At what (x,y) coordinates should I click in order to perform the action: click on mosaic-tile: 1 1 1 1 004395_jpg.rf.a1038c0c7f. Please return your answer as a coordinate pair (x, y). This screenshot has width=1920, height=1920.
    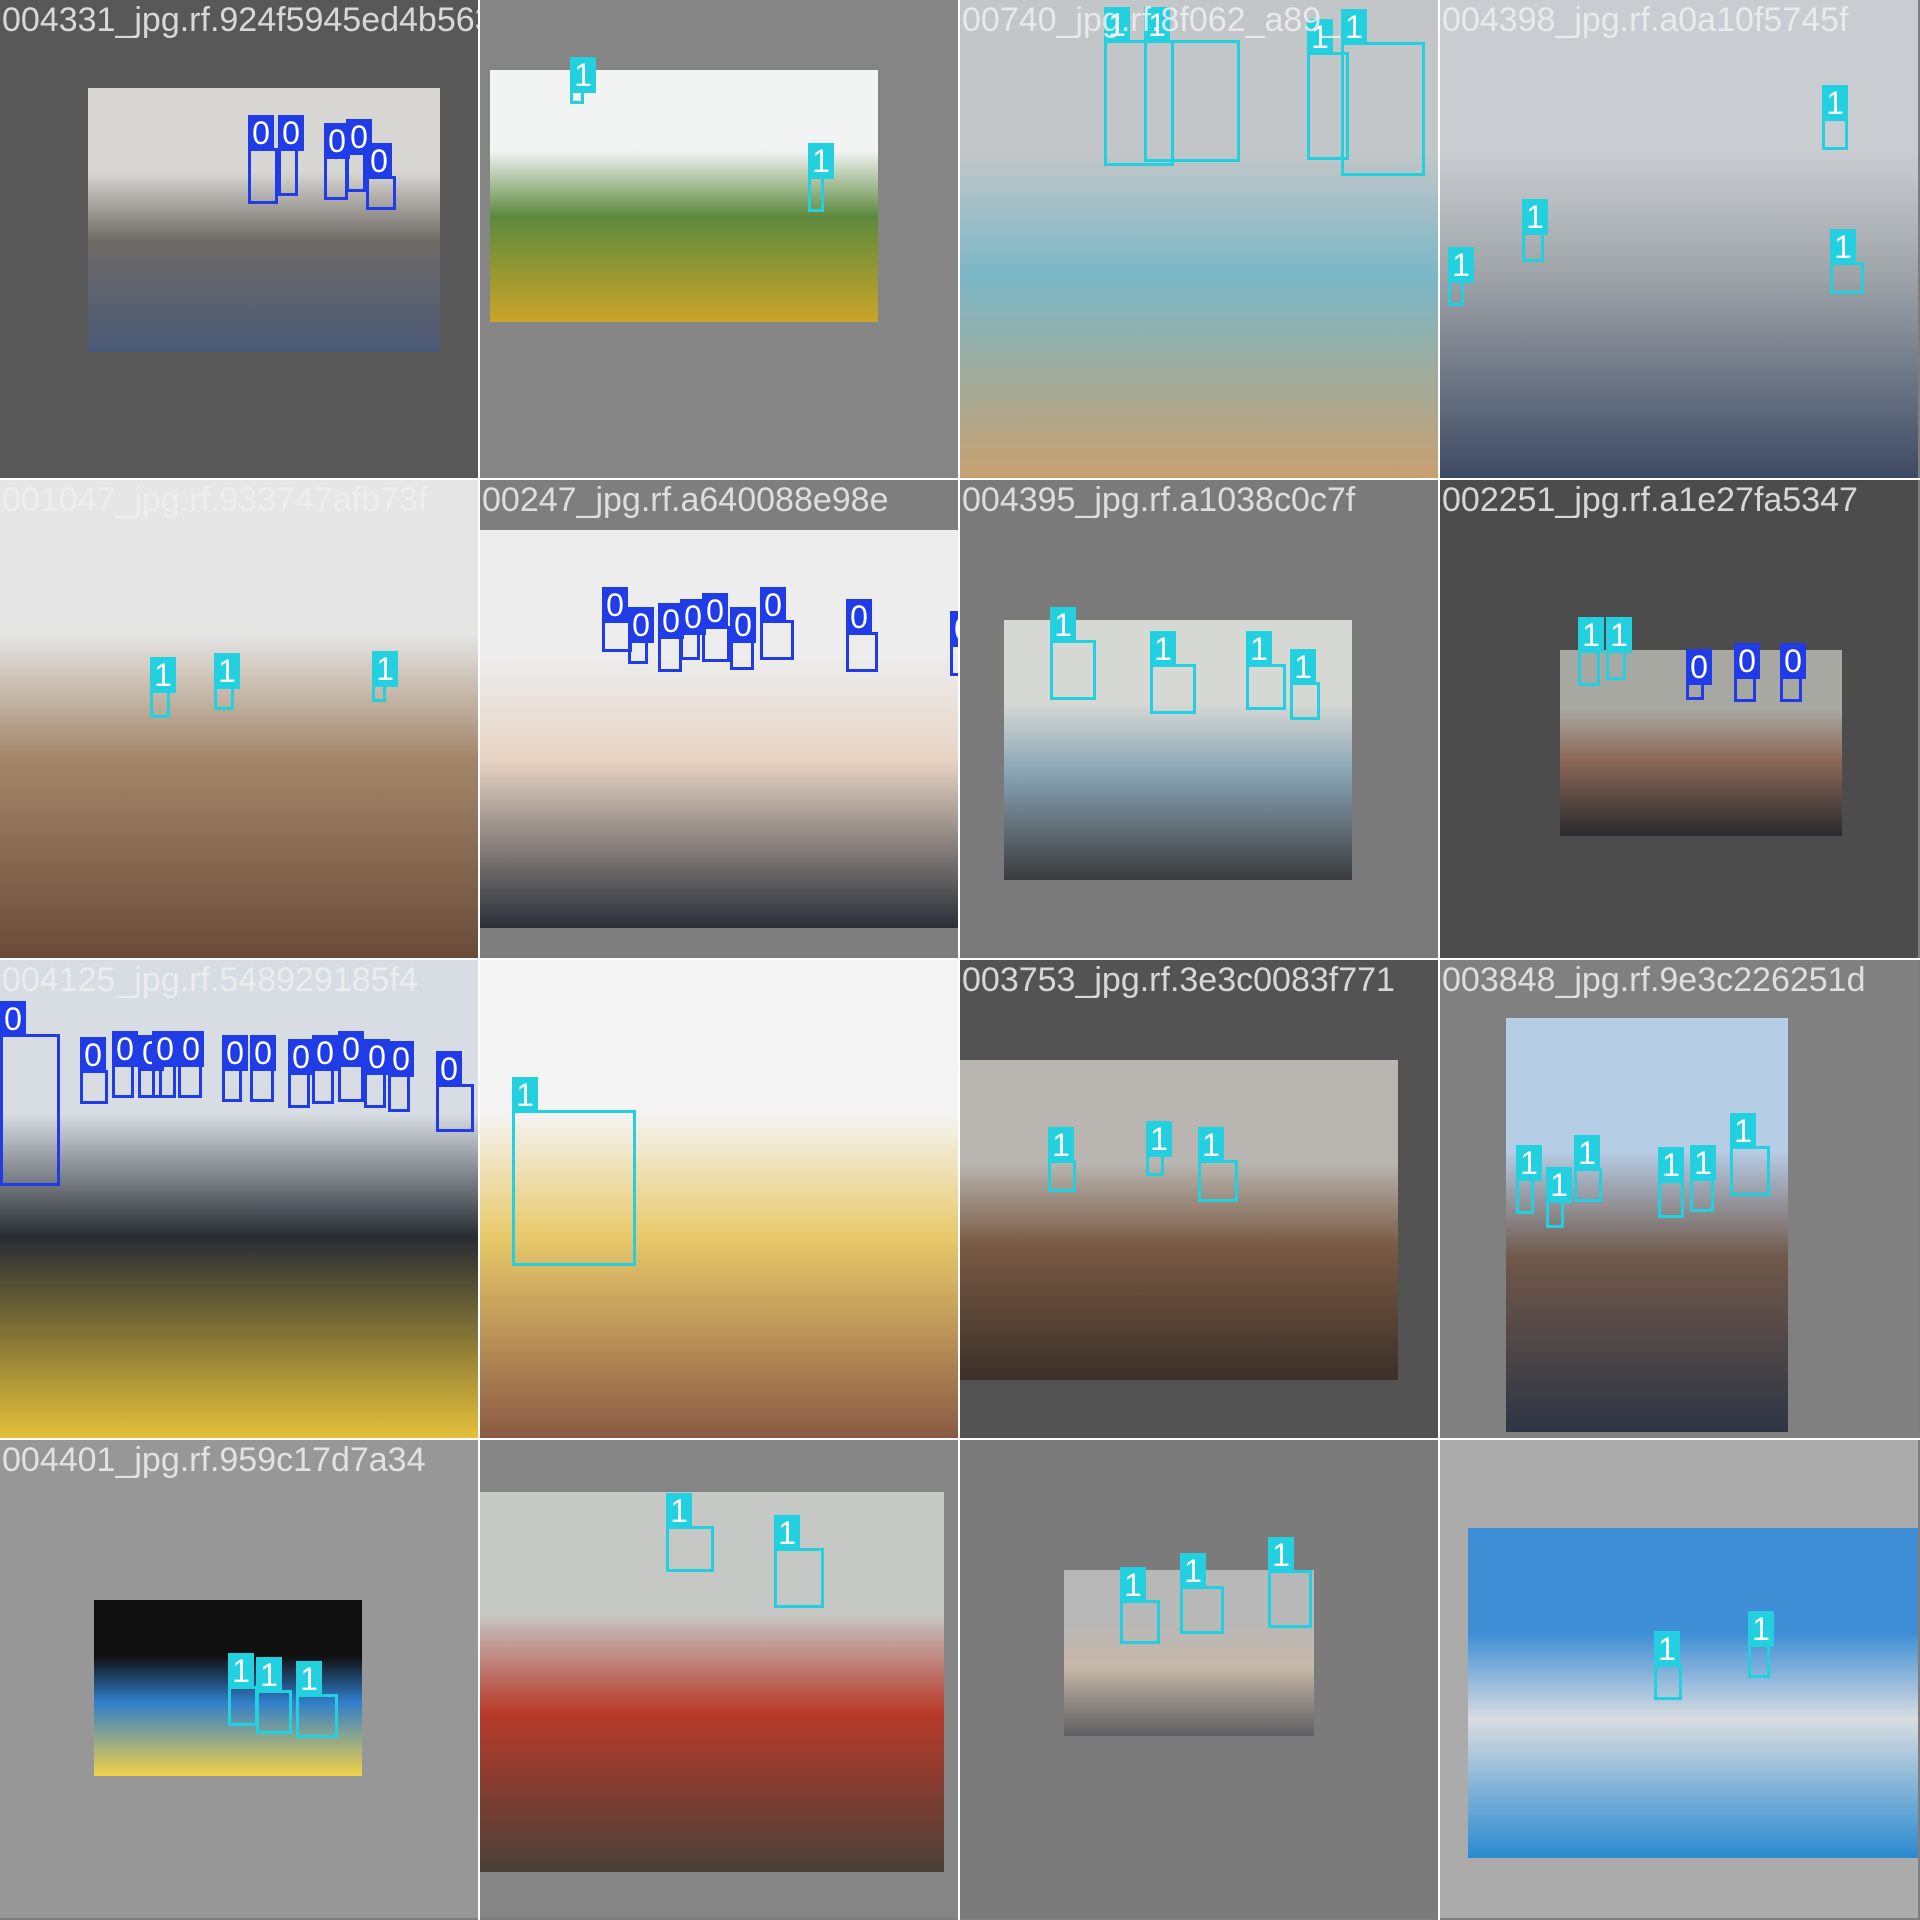
    Looking at the image, I should click on (1199, 719).